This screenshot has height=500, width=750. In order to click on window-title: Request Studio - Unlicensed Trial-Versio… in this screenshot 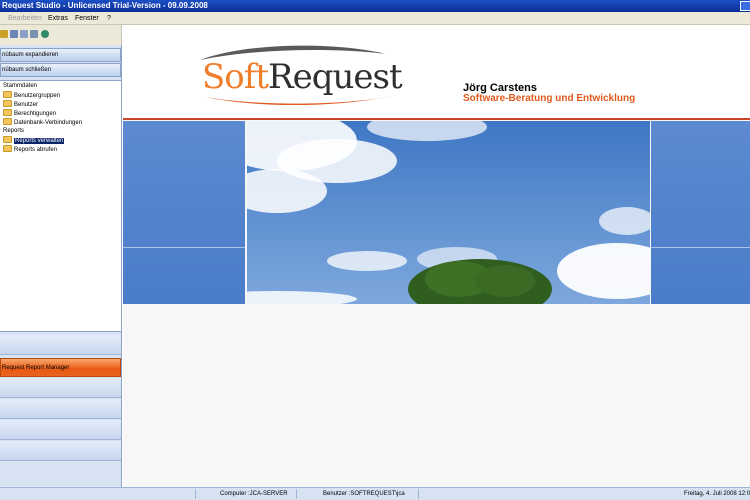, I will do `click(105, 5)`.